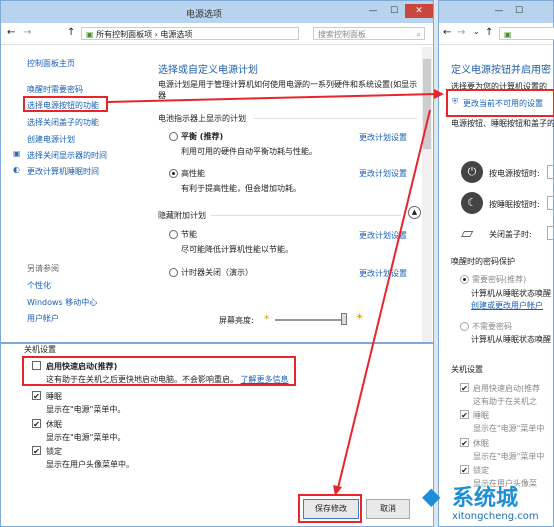  I want to click on watermark: ◆ 系统城 xitongcheng.com, so click(486, 502).